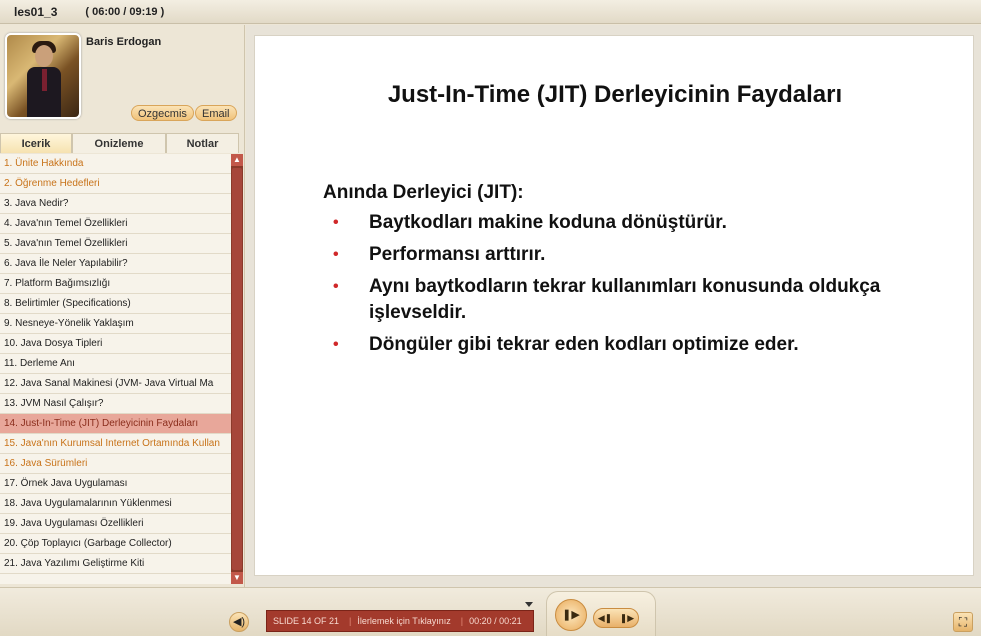  I want to click on email-button: Email, so click(216, 113).